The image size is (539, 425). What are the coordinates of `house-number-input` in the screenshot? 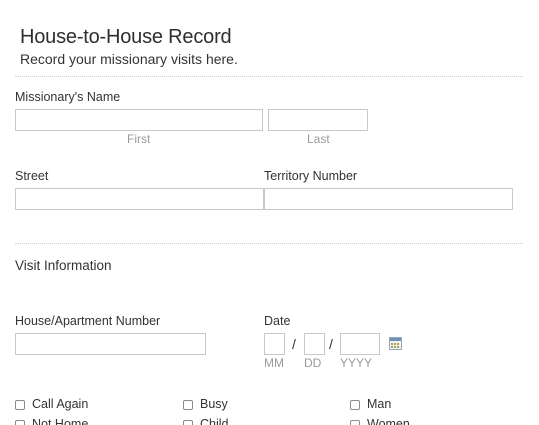 It's located at (110, 344).